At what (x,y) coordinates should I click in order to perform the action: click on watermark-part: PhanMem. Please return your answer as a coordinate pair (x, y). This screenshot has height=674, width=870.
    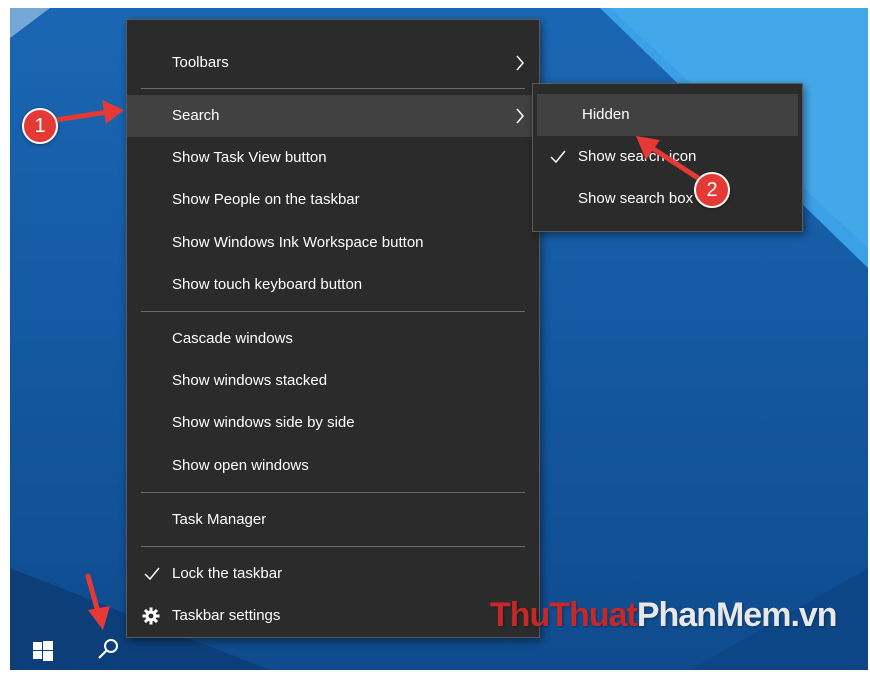
    Looking at the image, I should click on (714, 615).